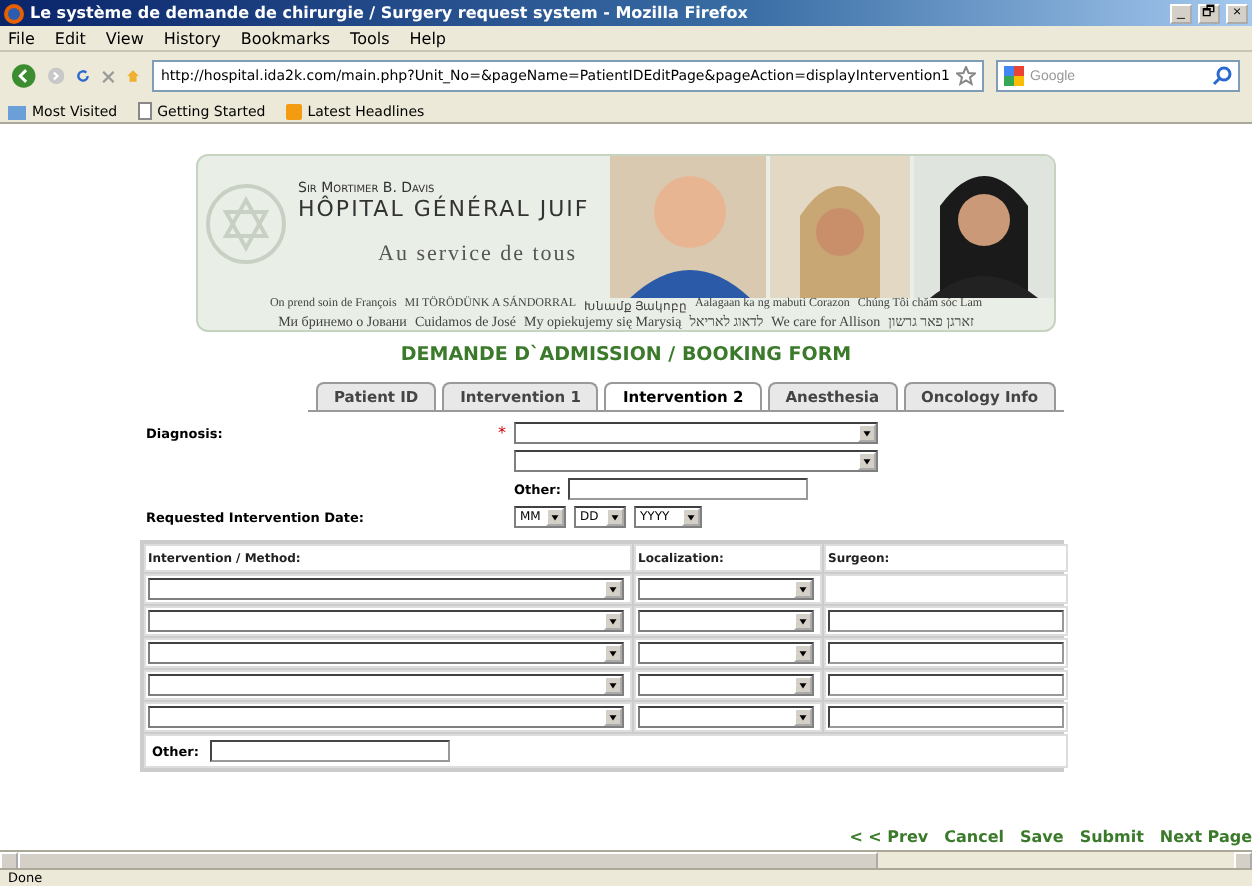  What do you see at coordinates (82, 76) in the screenshot?
I see `reload-icon` at bounding box center [82, 76].